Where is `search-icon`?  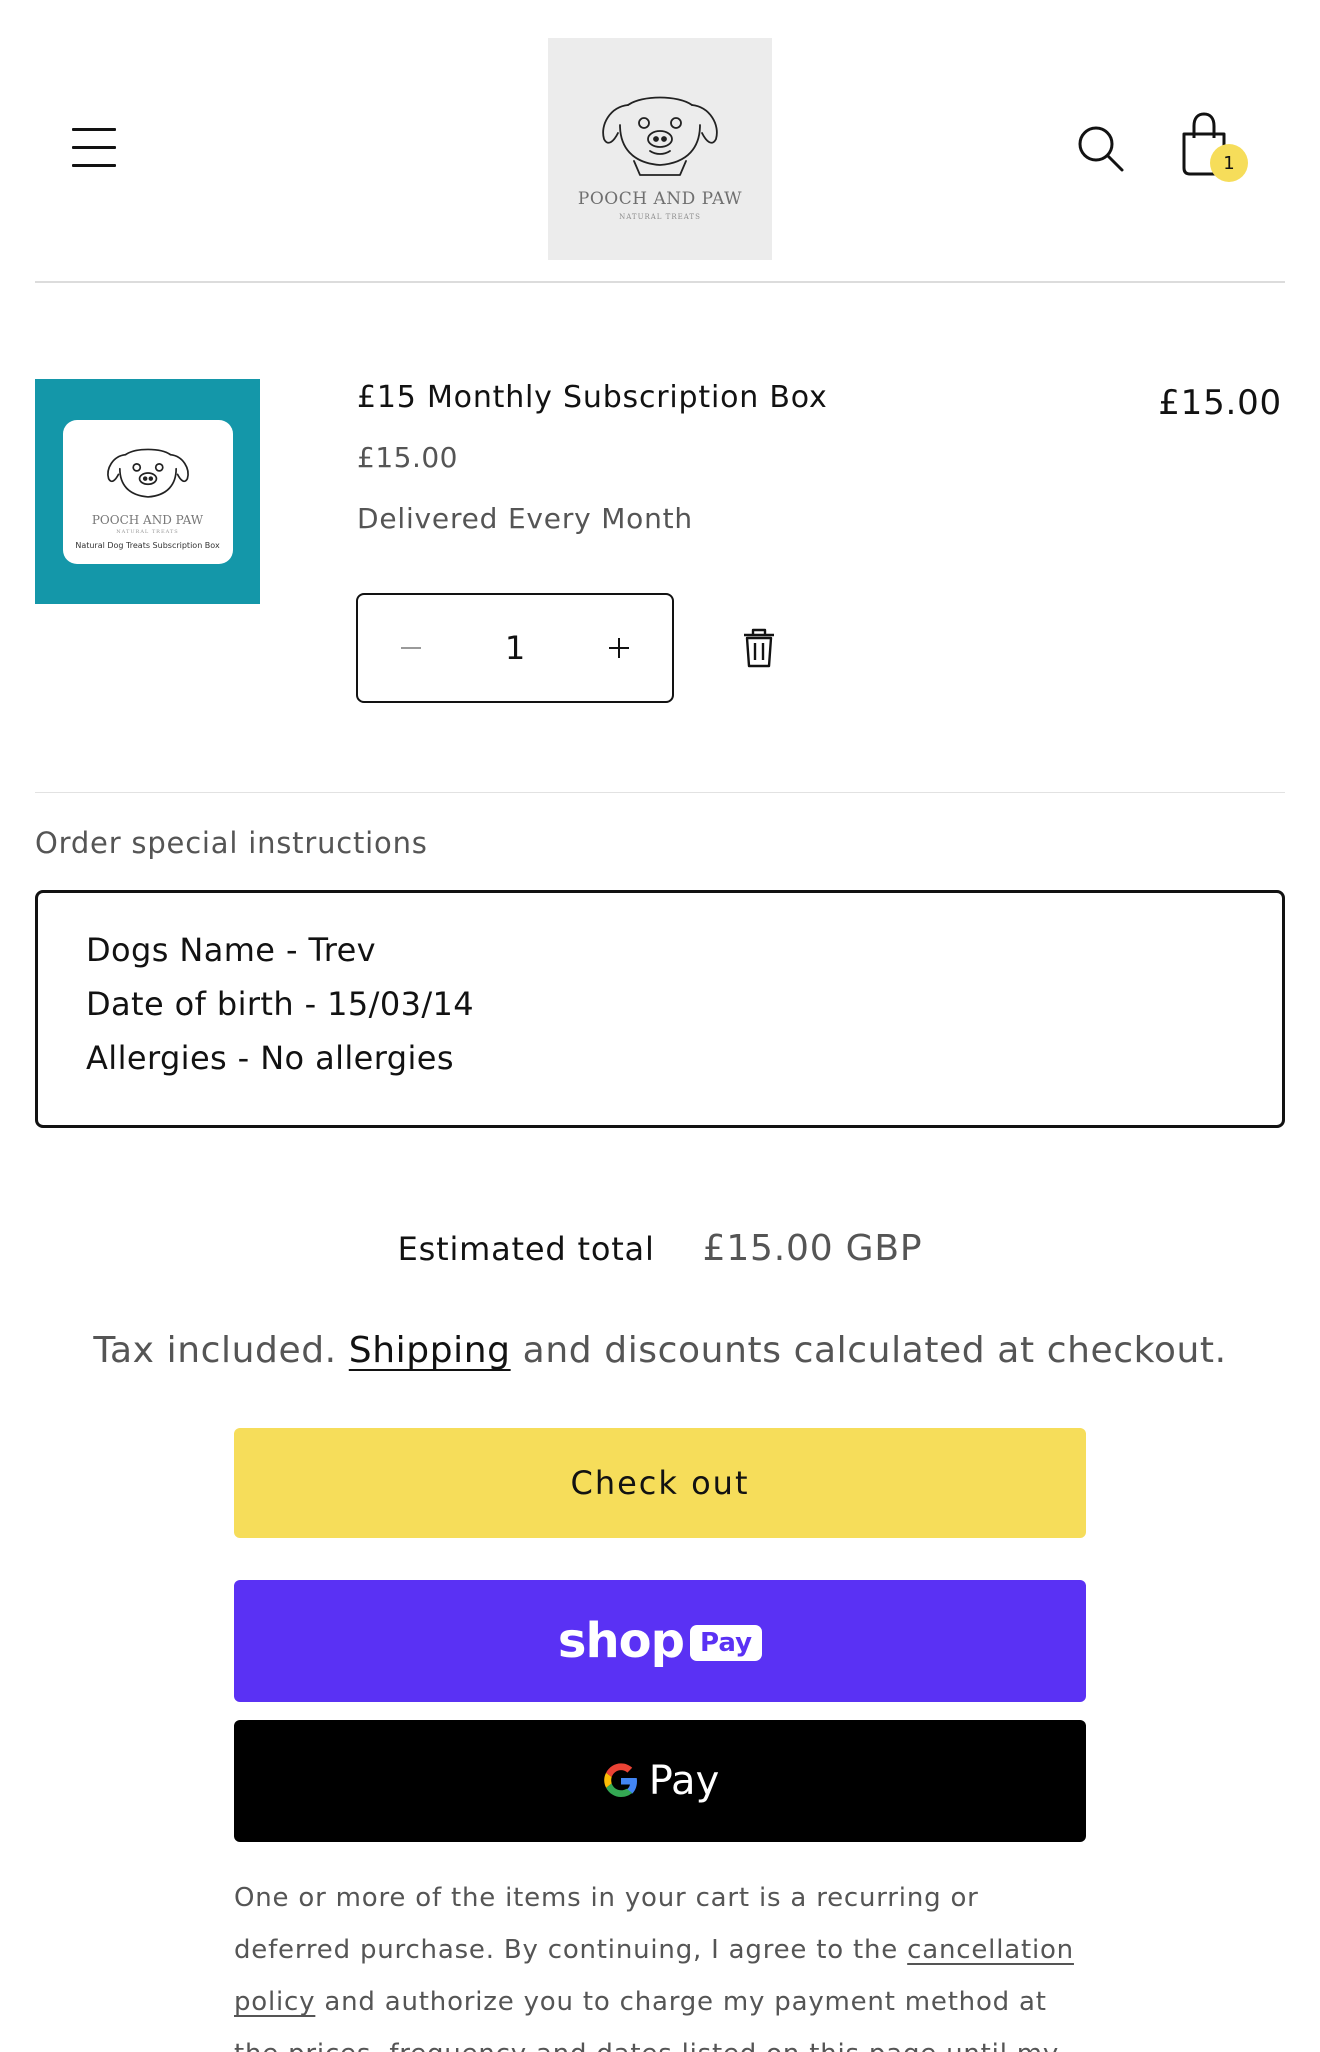
search-icon is located at coordinates (1101, 149).